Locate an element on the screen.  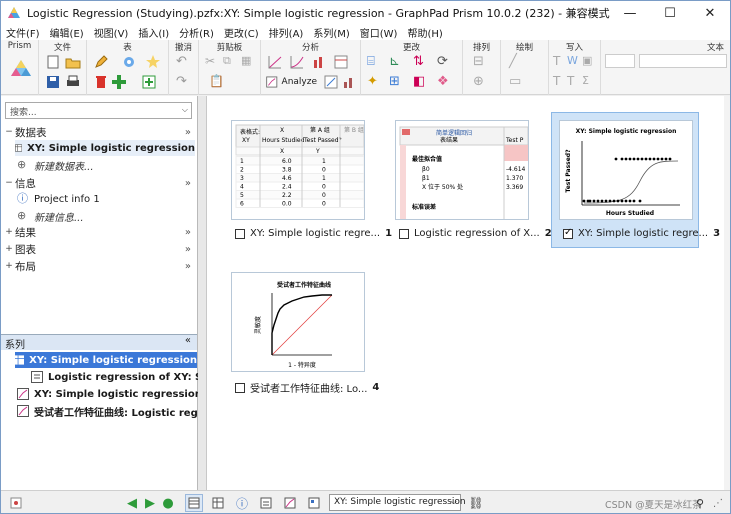
add-column-icon is located at coordinates (149, 82).